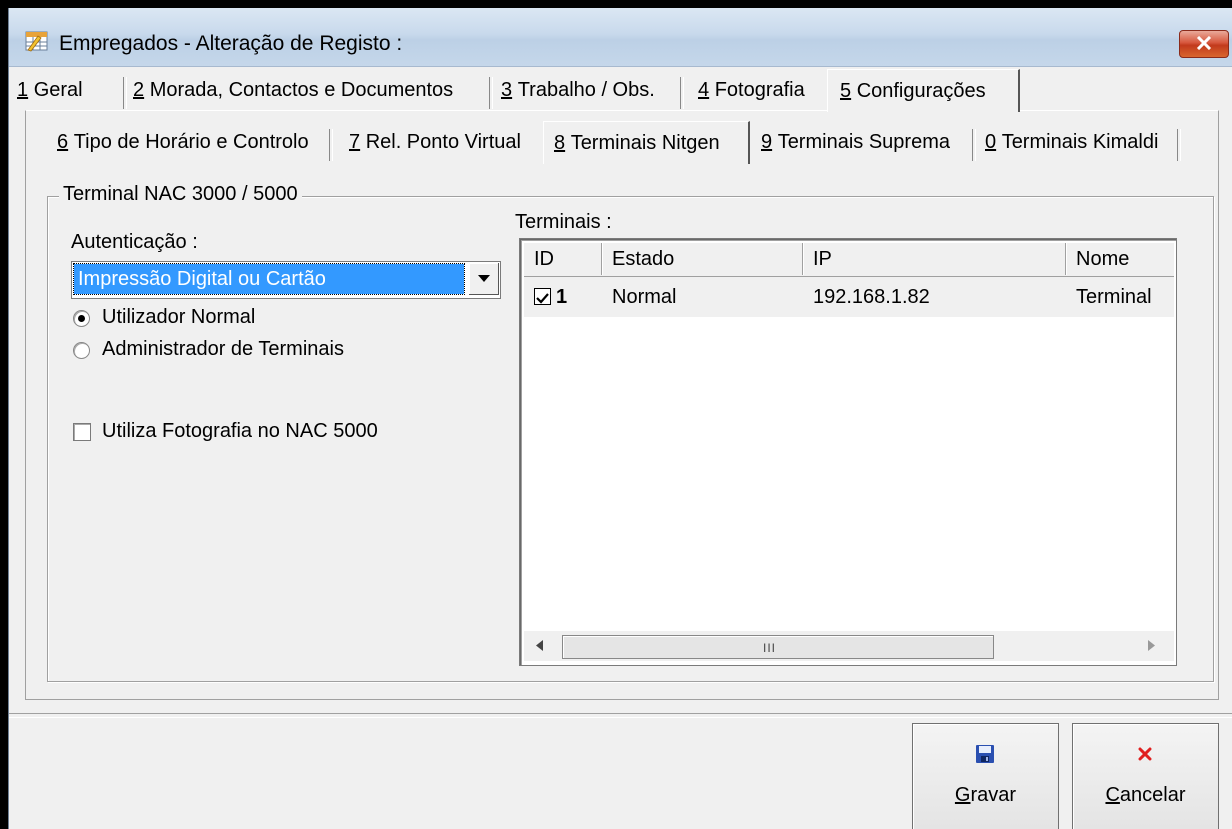  Describe the element at coordinates (240, 431) in the screenshot. I see `photo-nac5000-label: Utiliza Fotografia no NAC 5000` at that location.